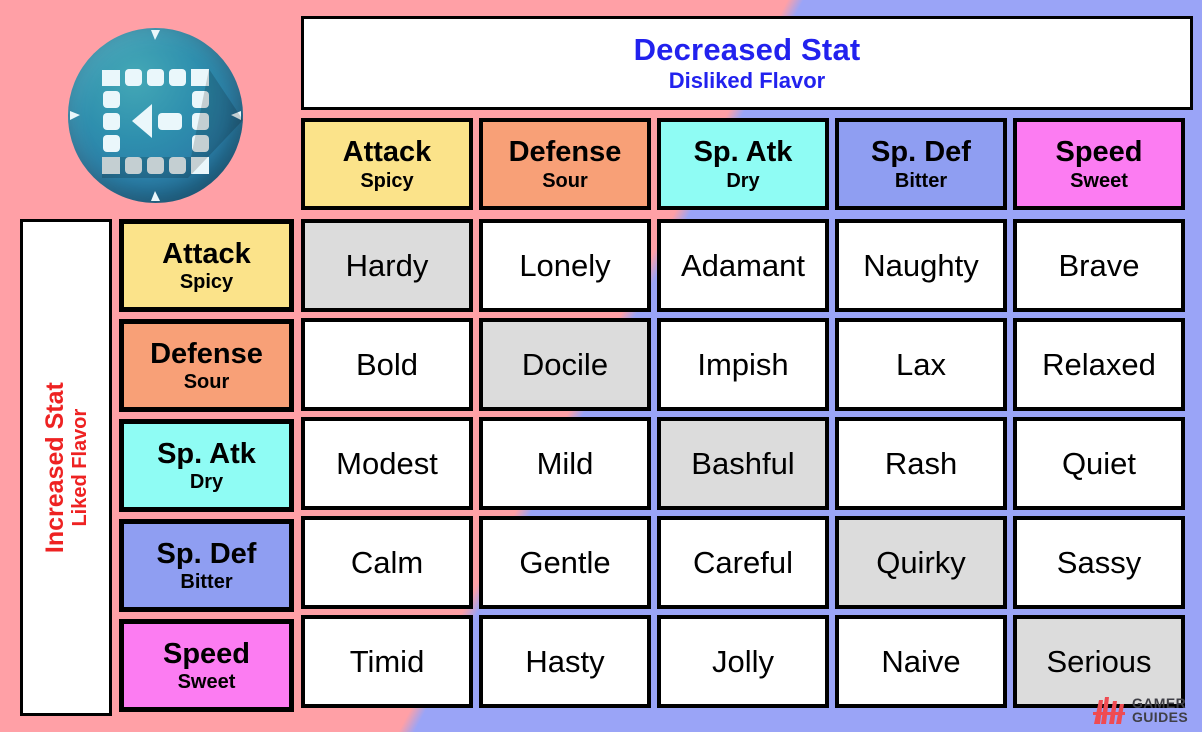 This screenshot has width=1202, height=732. What do you see at coordinates (1099, 463) in the screenshot?
I see `nature-cell: Quiet` at bounding box center [1099, 463].